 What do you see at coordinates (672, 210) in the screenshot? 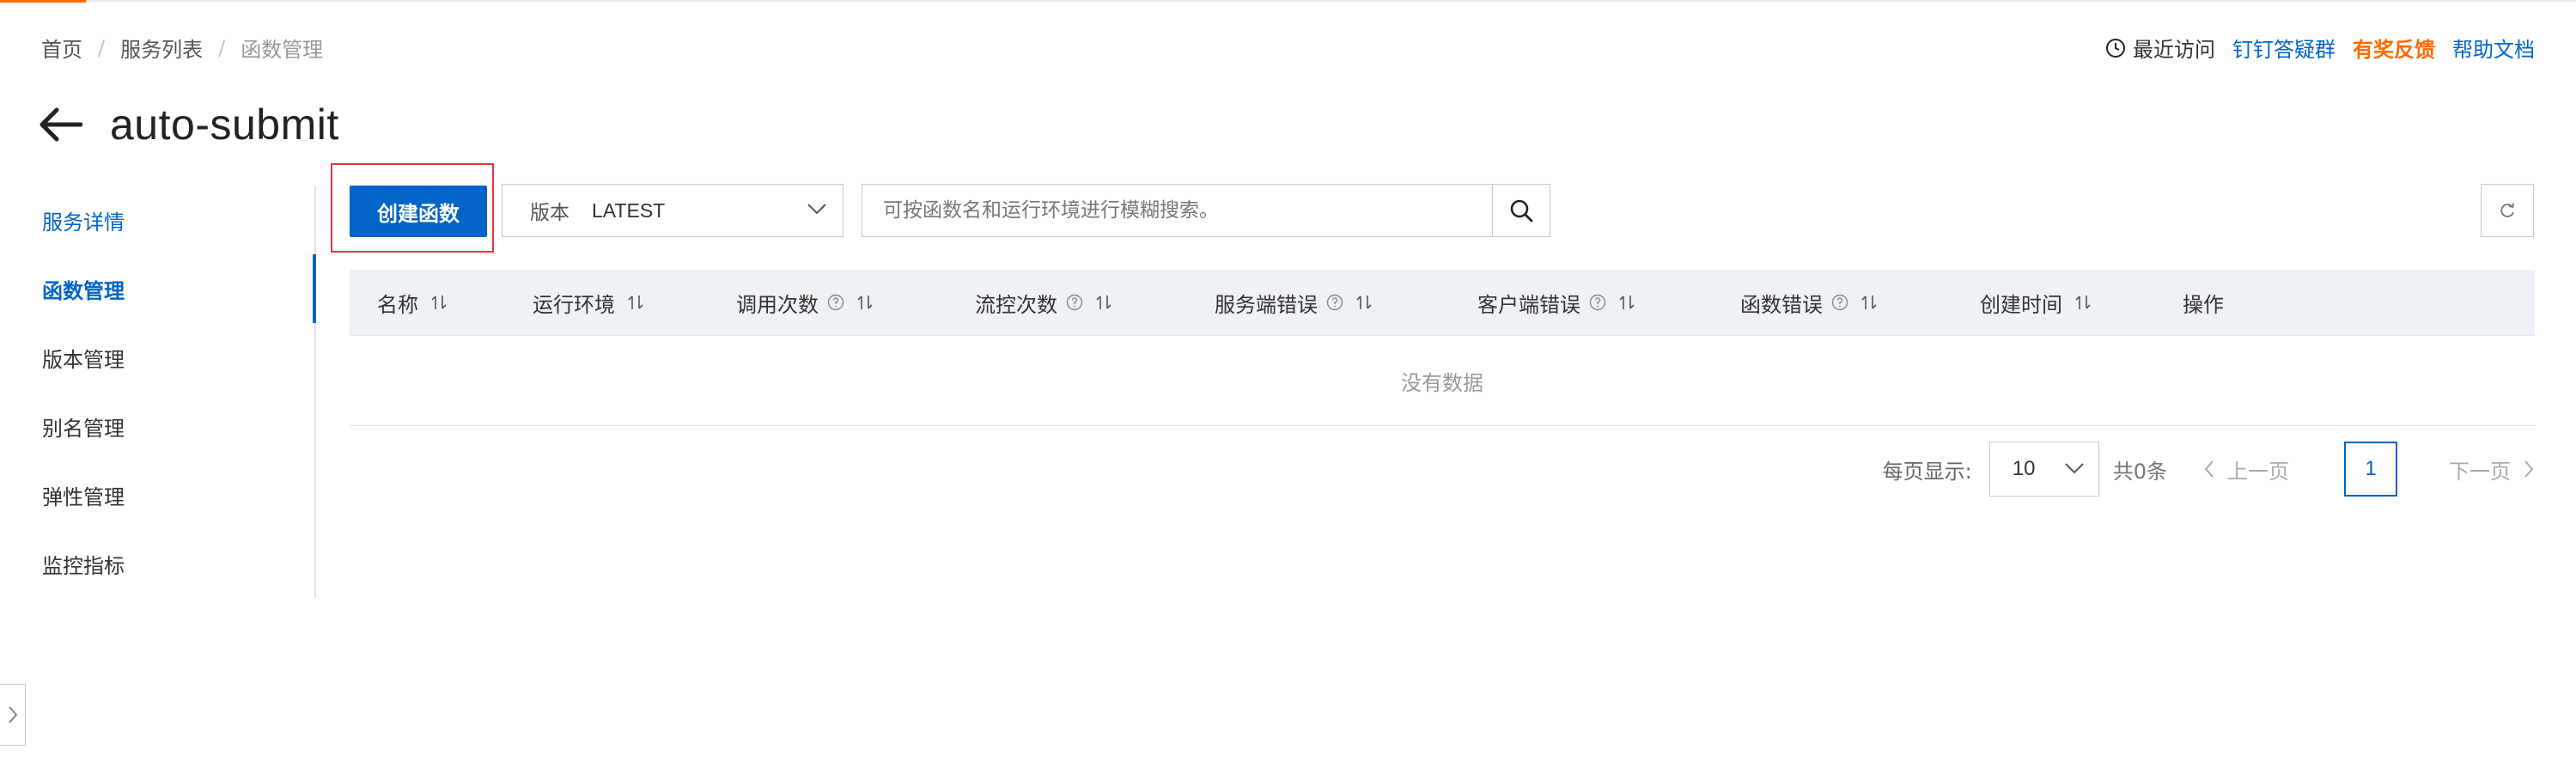
I see `version-select: 版本 LATEST` at bounding box center [672, 210].